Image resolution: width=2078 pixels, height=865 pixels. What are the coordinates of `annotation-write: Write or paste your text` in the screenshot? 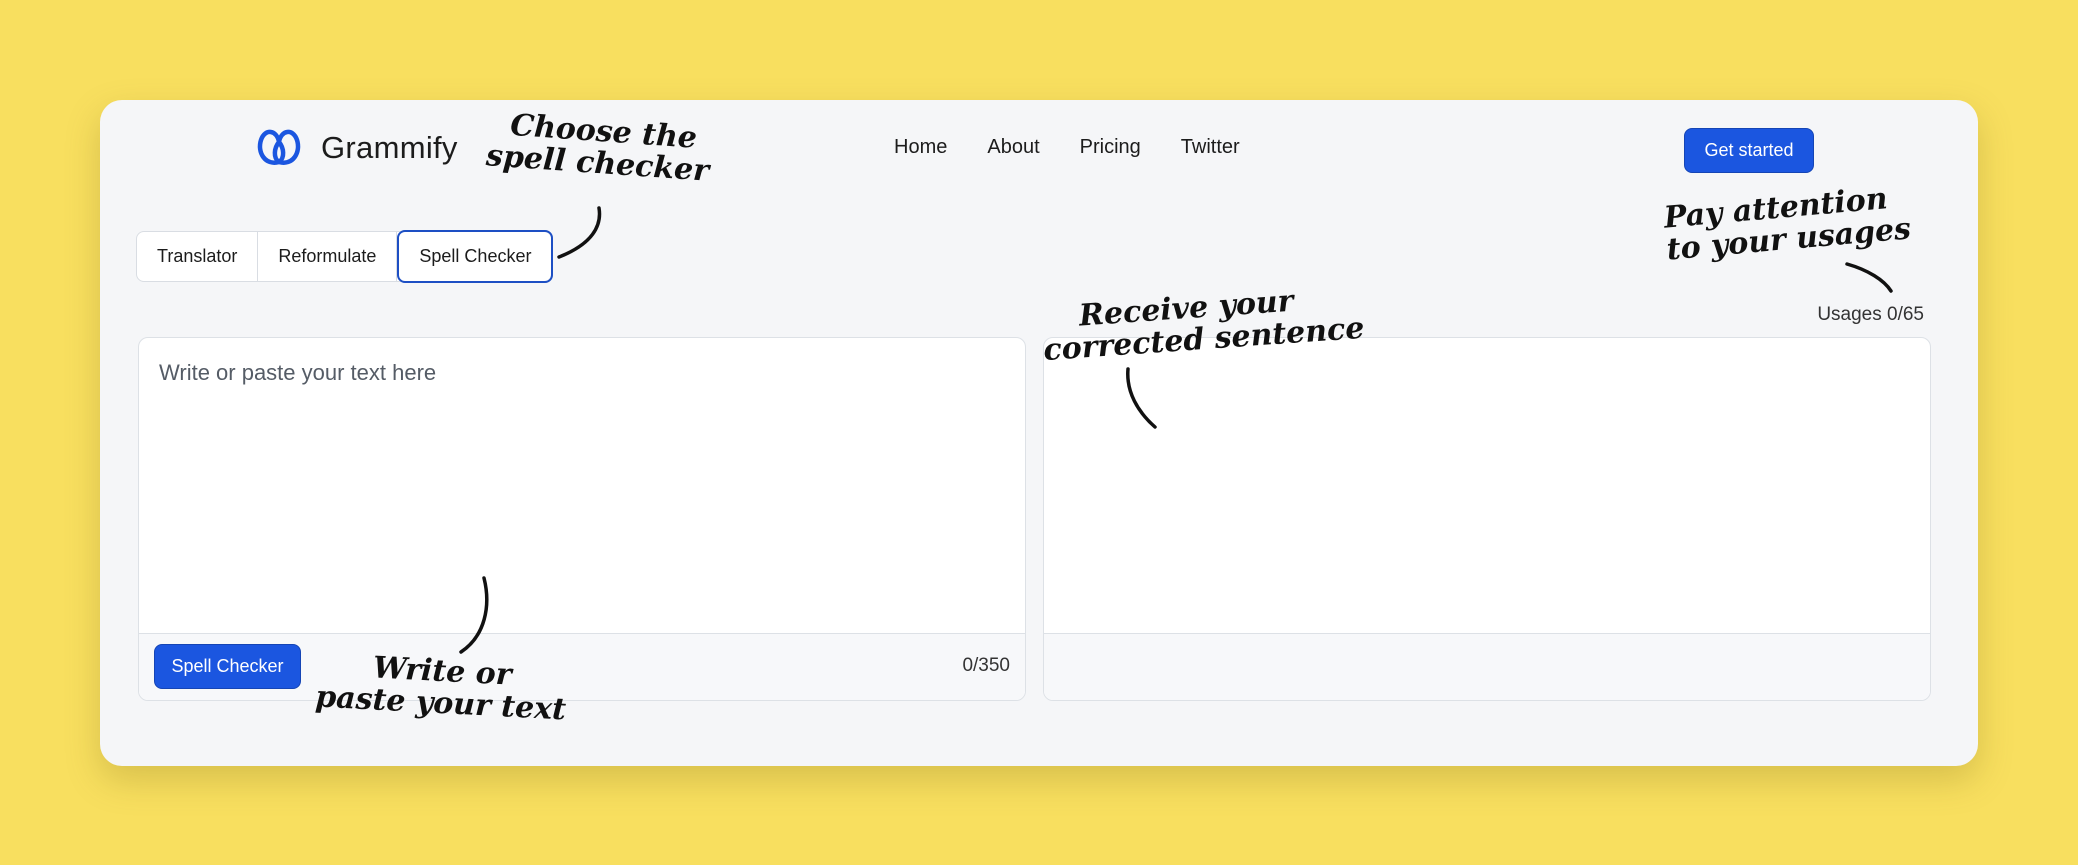 It's located at (441, 688).